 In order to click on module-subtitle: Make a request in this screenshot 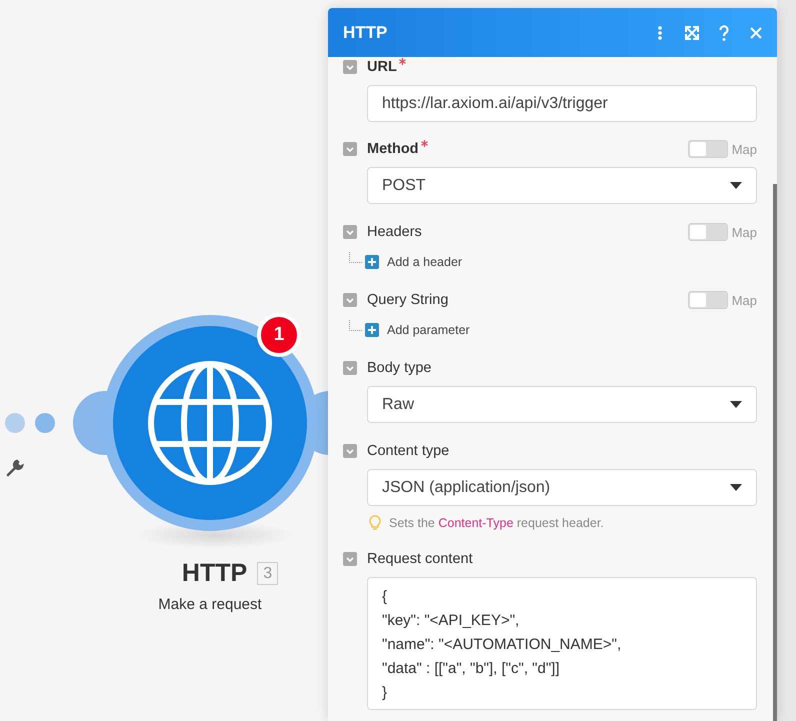, I will do `click(210, 604)`.